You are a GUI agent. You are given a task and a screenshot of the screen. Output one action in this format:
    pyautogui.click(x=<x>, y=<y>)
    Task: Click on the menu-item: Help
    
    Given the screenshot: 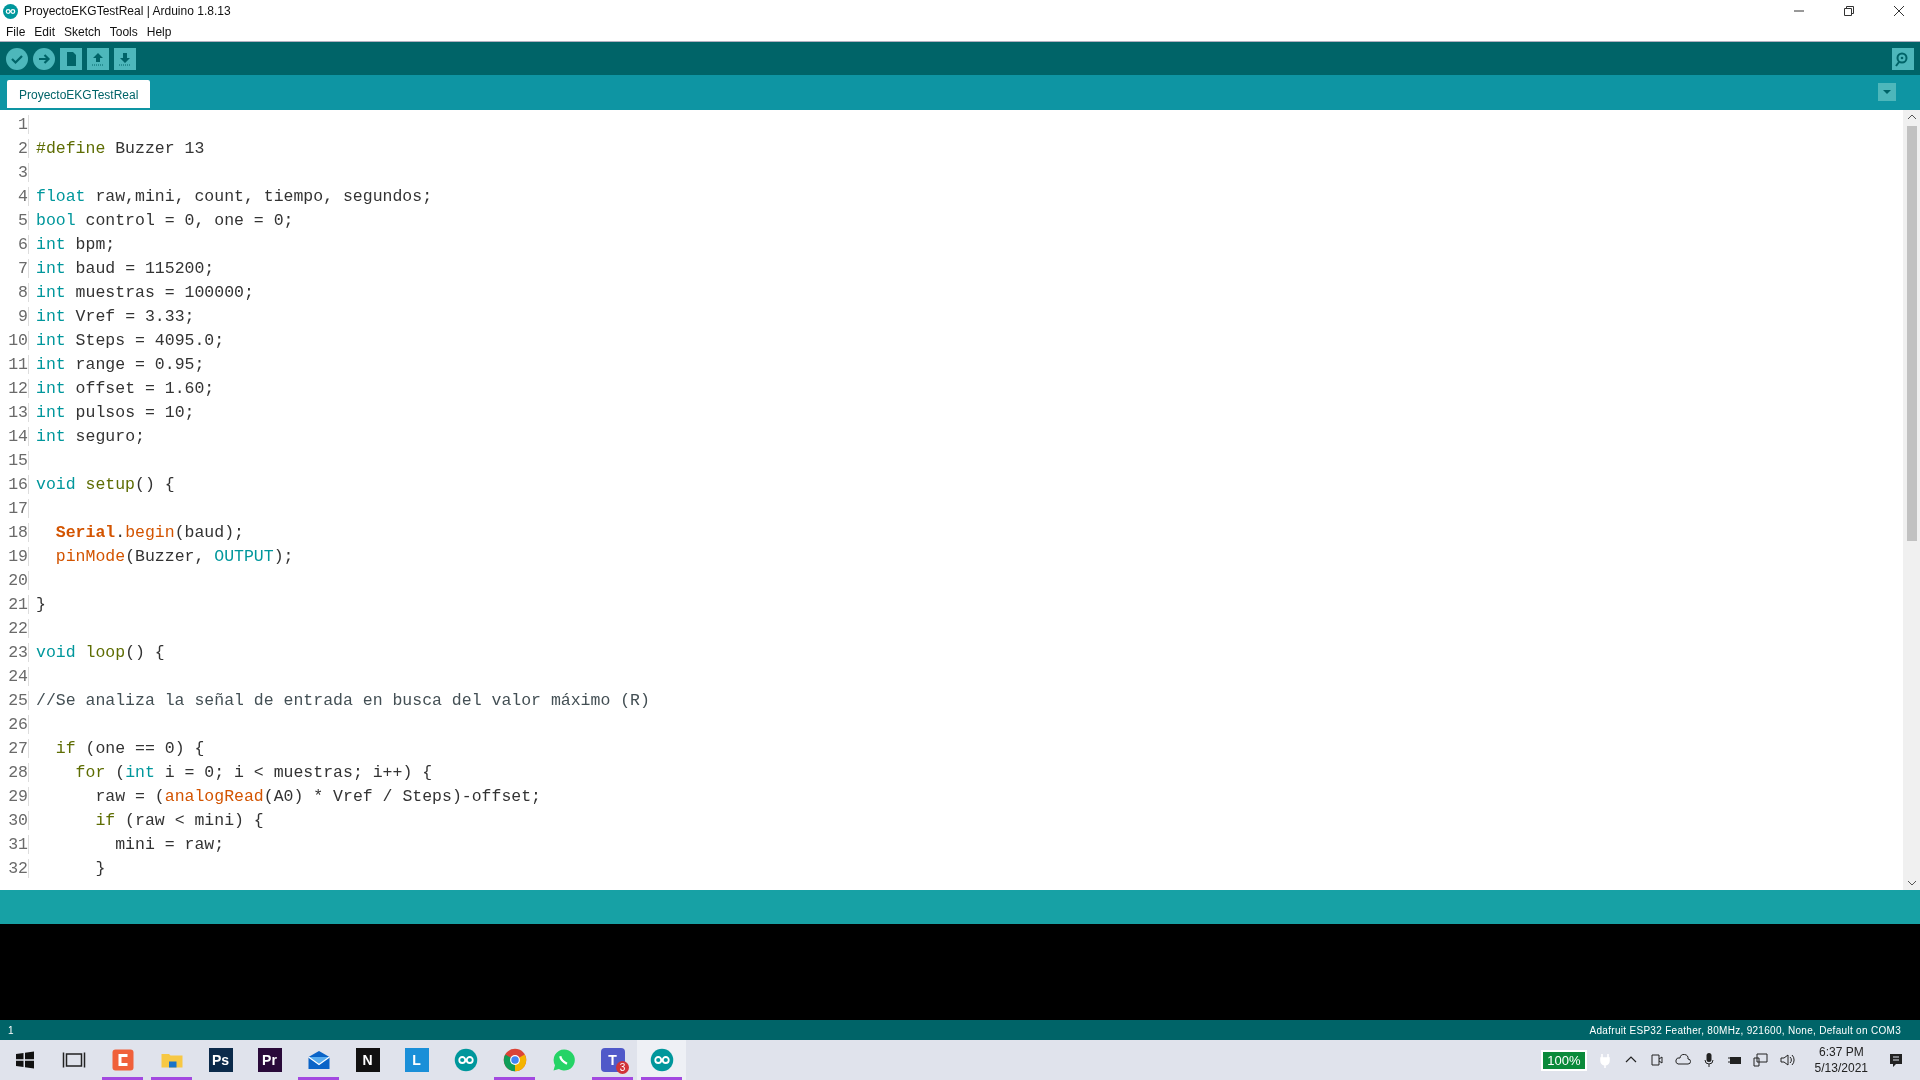 What is the action you would take?
    pyautogui.click(x=159, y=31)
    